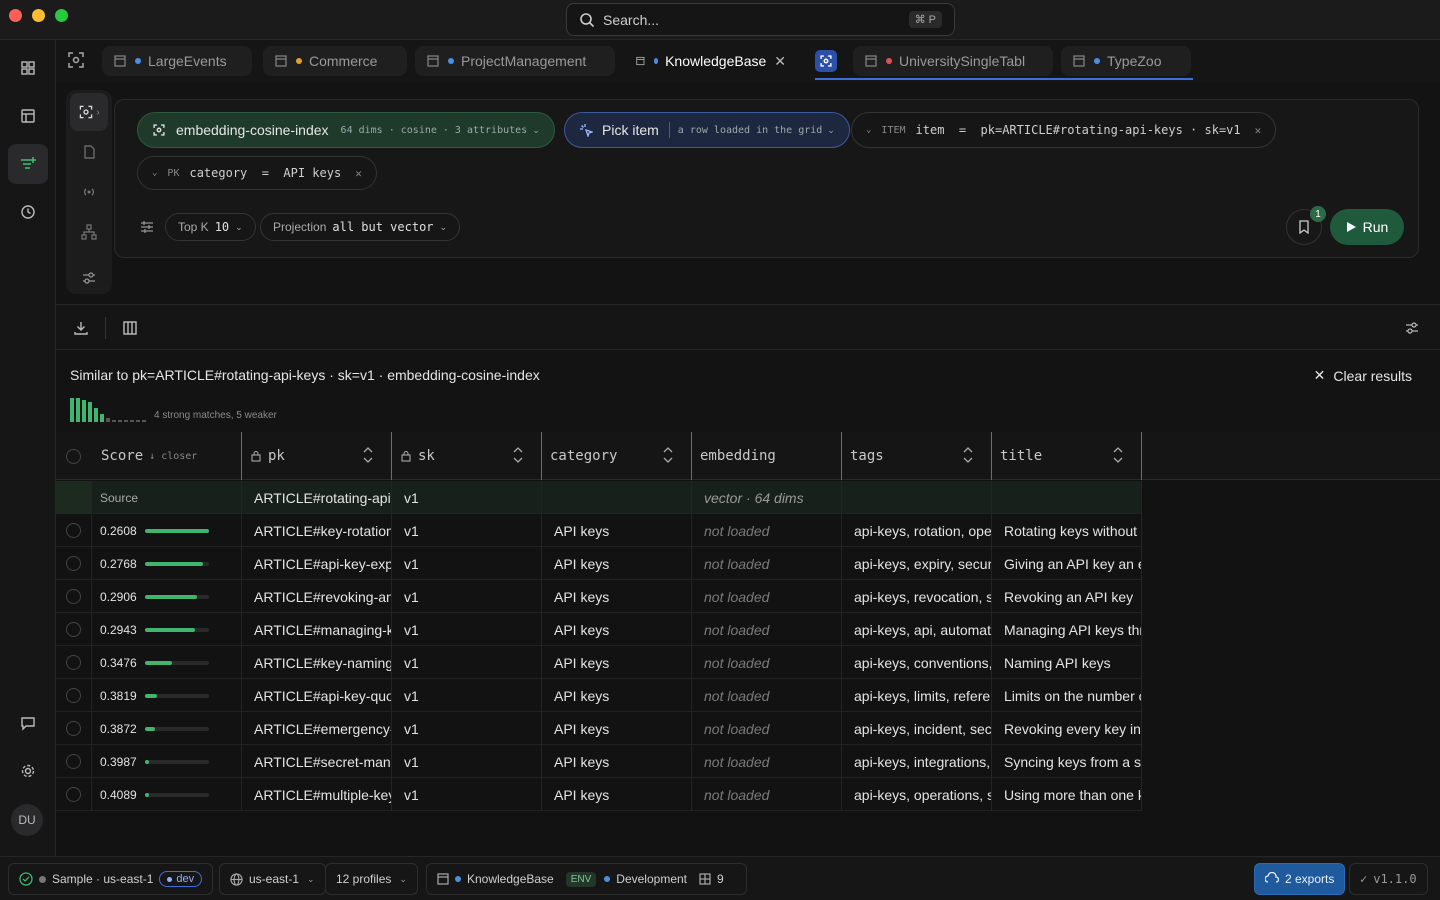  I want to click on title-cell: Managing API keys through the API, so click(1067, 629).